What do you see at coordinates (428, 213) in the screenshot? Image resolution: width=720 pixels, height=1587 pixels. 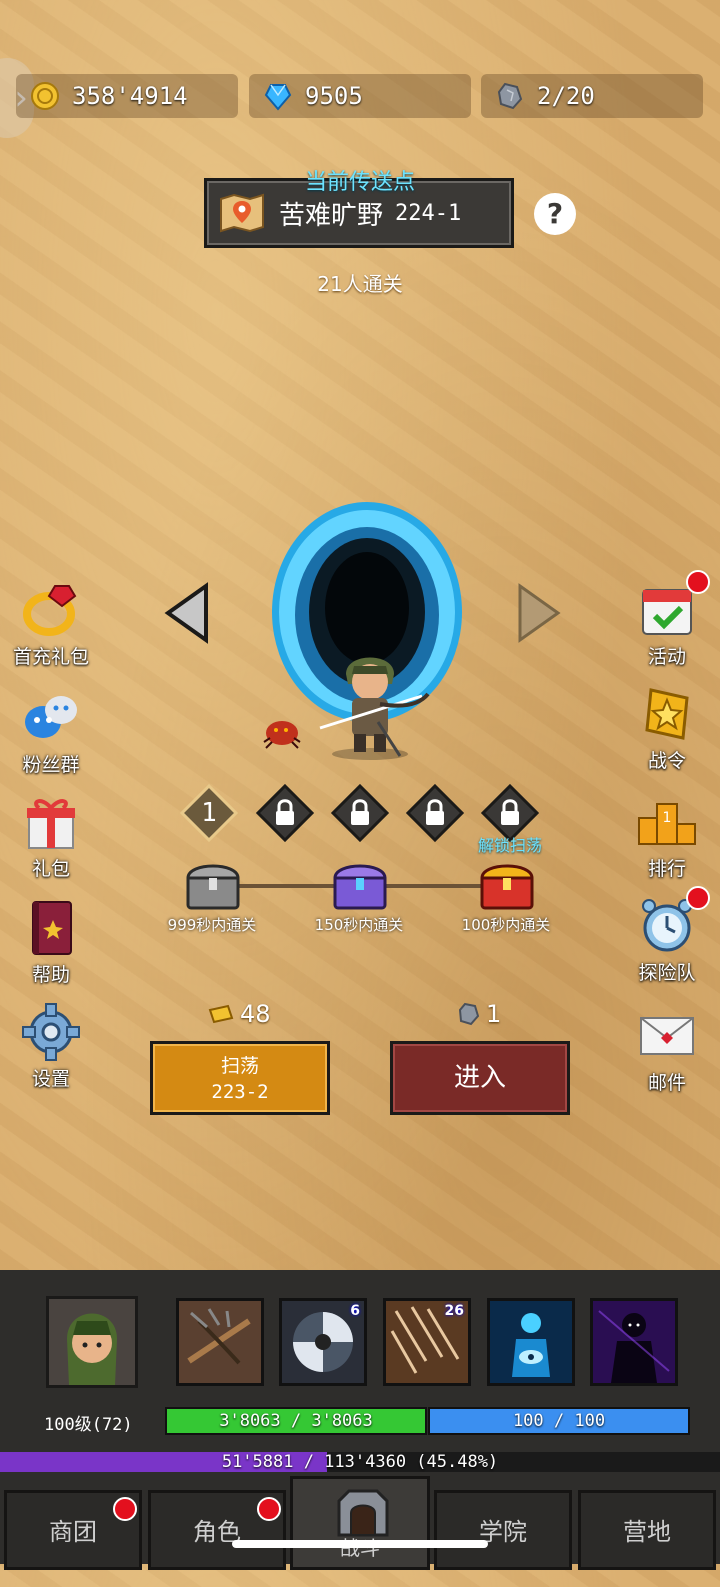 I see `location-stage: 224-1` at bounding box center [428, 213].